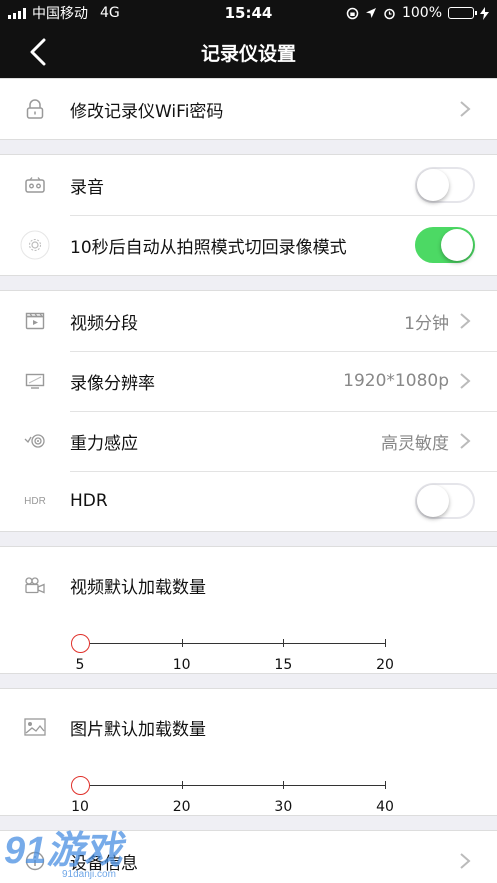 The width and height of the screenshot is (497, 883). I want to click on record-audio-toggle, so click(445, 185).